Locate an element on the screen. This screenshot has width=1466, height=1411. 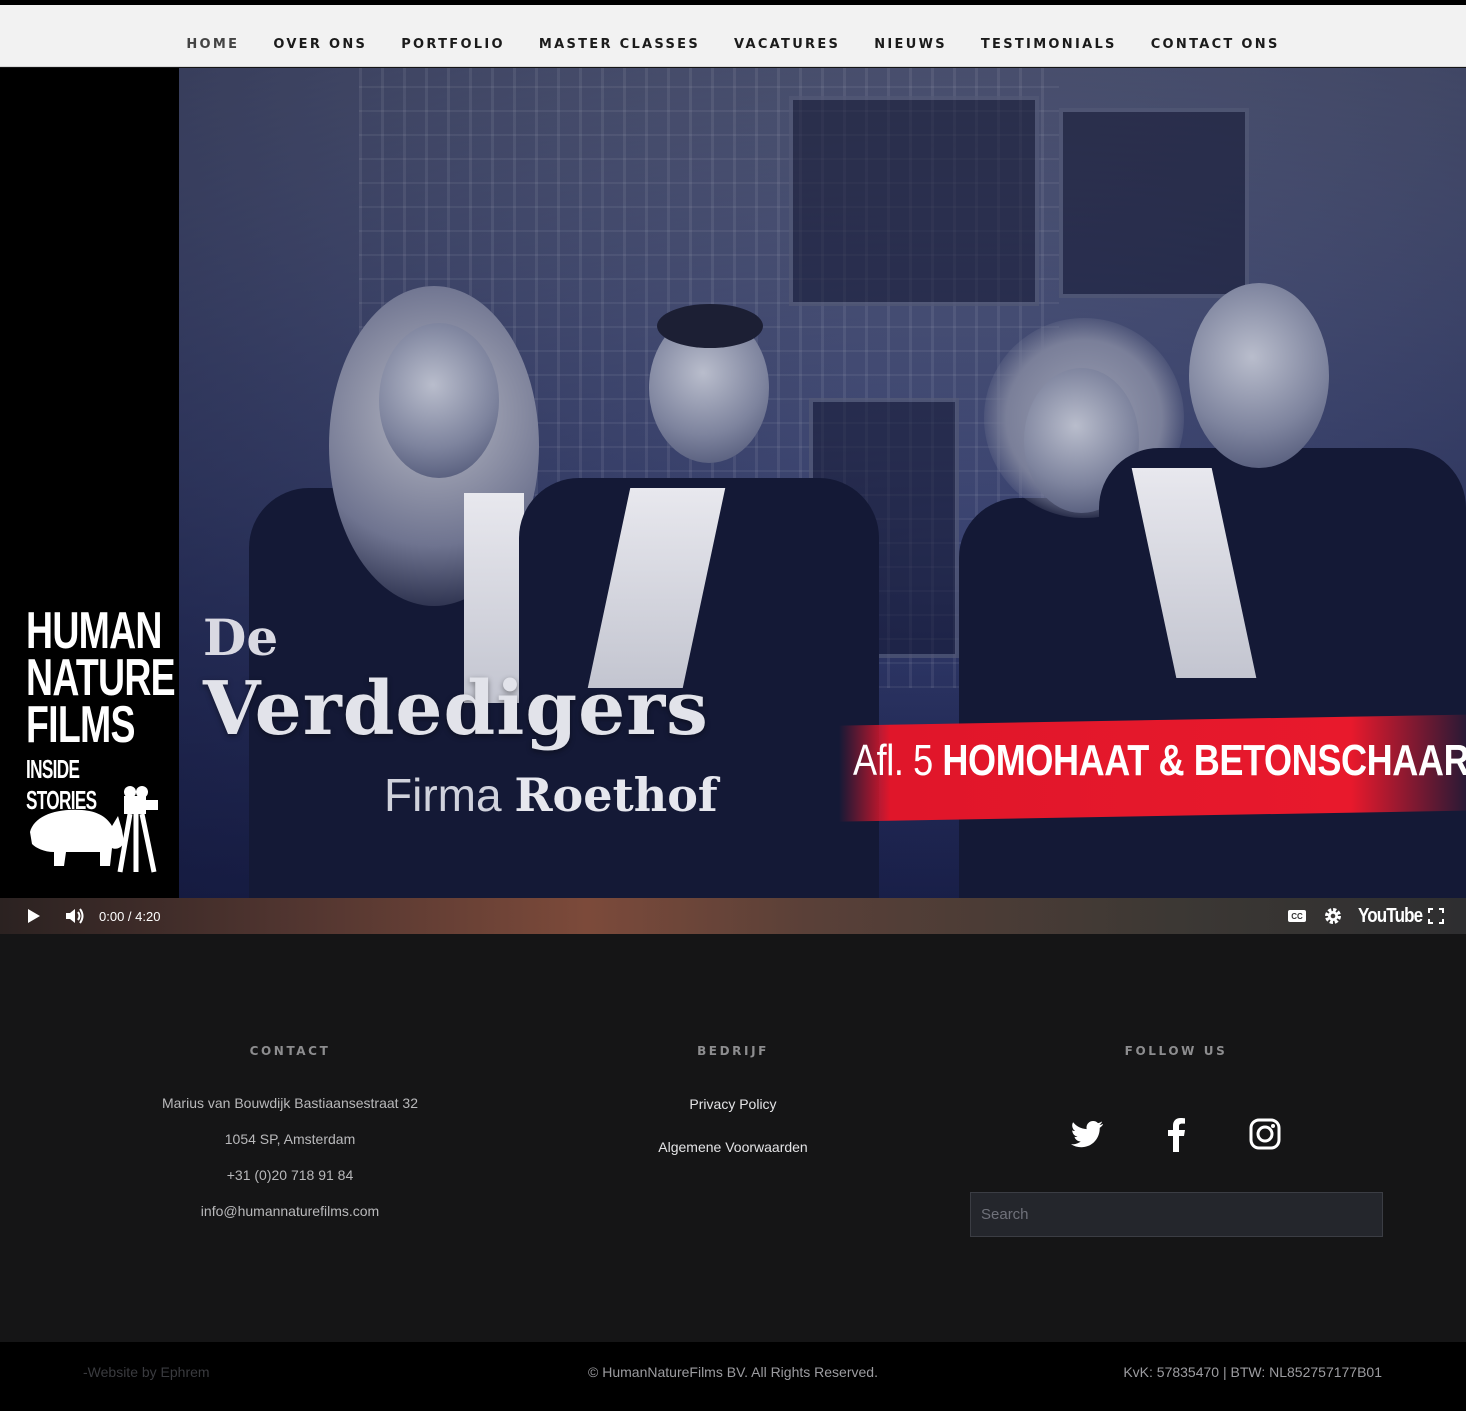
nav-item-vacatures: VACATURES is located at coordinates (787, 44).